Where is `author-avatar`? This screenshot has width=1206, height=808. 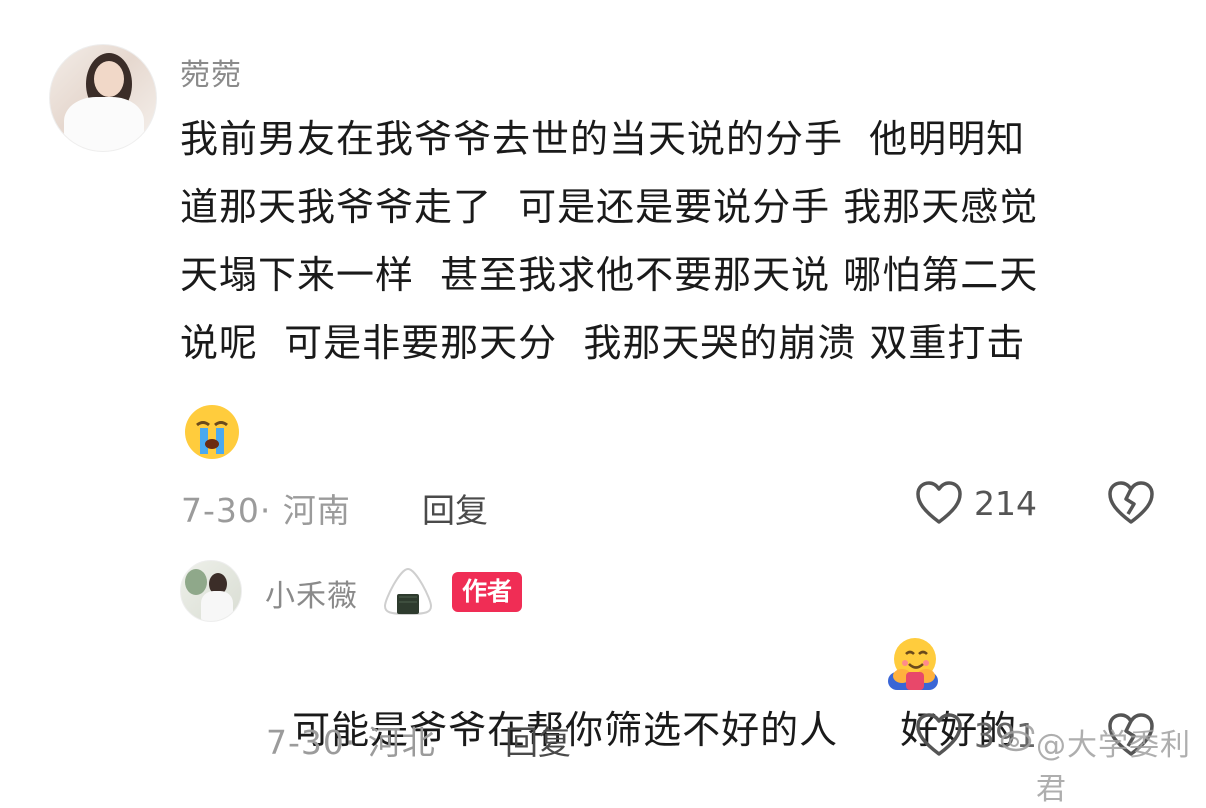
author-avatar is located at coordinates (211, 591).